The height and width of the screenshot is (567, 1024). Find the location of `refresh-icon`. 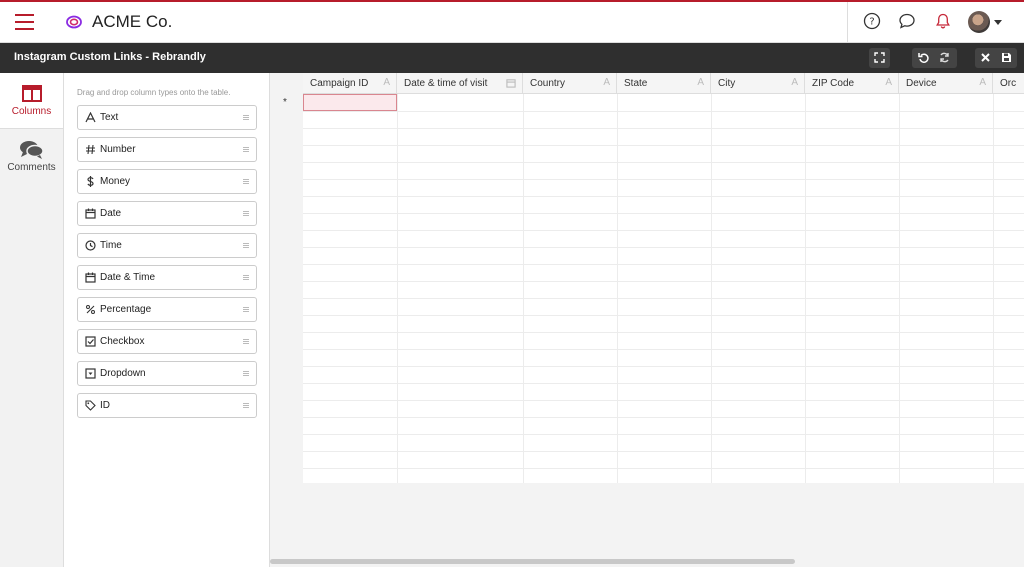

refresh-icon is located at coordinates (944, 57).